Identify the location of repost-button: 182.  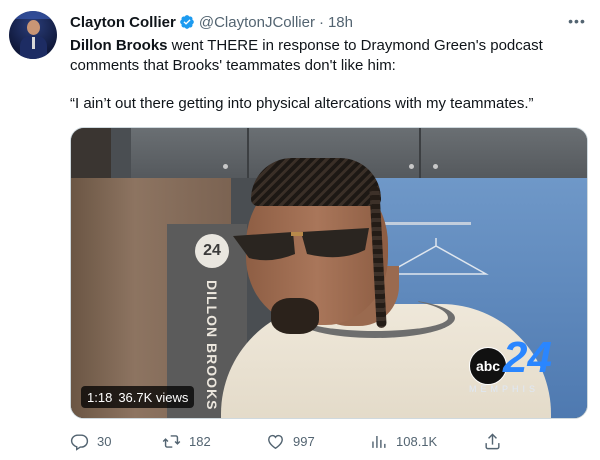
(186, 441).